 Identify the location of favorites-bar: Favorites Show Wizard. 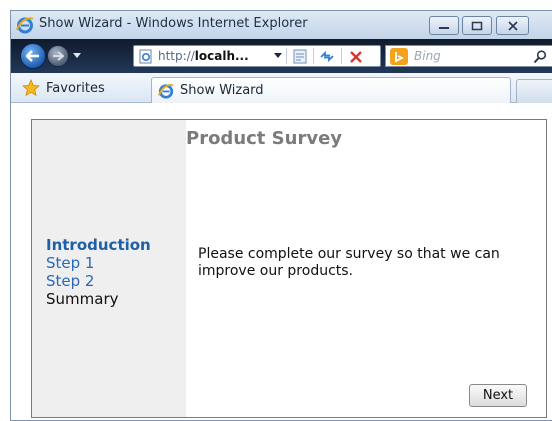
(281, 88).